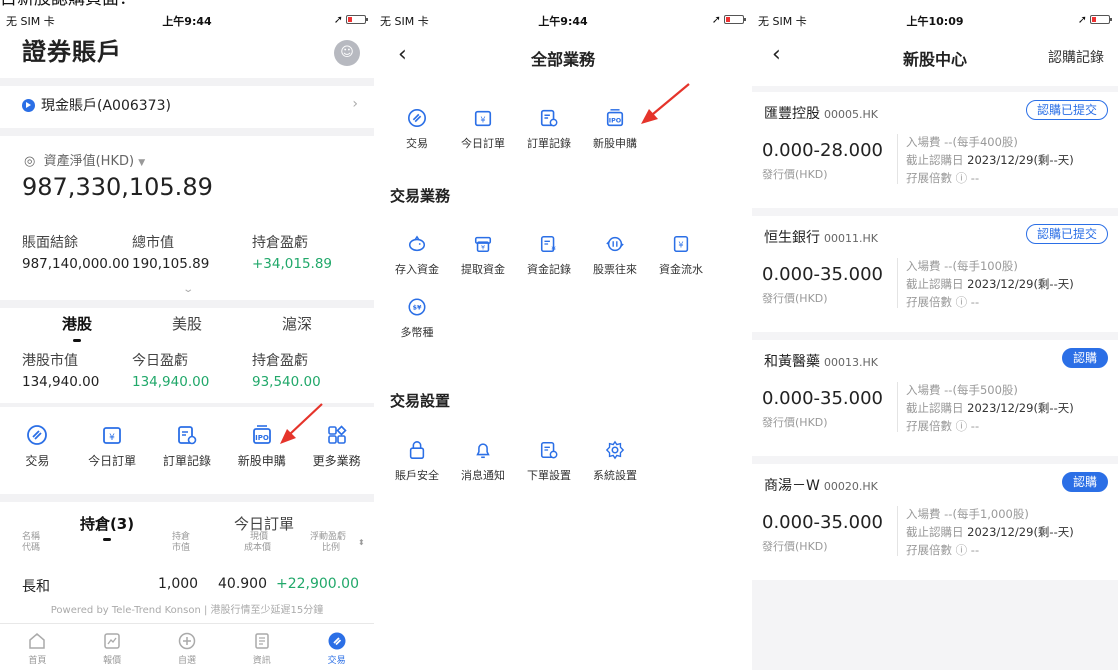 The image size is (1118, 670). I want to click on tab-quote: 報價, so click(112, 647).